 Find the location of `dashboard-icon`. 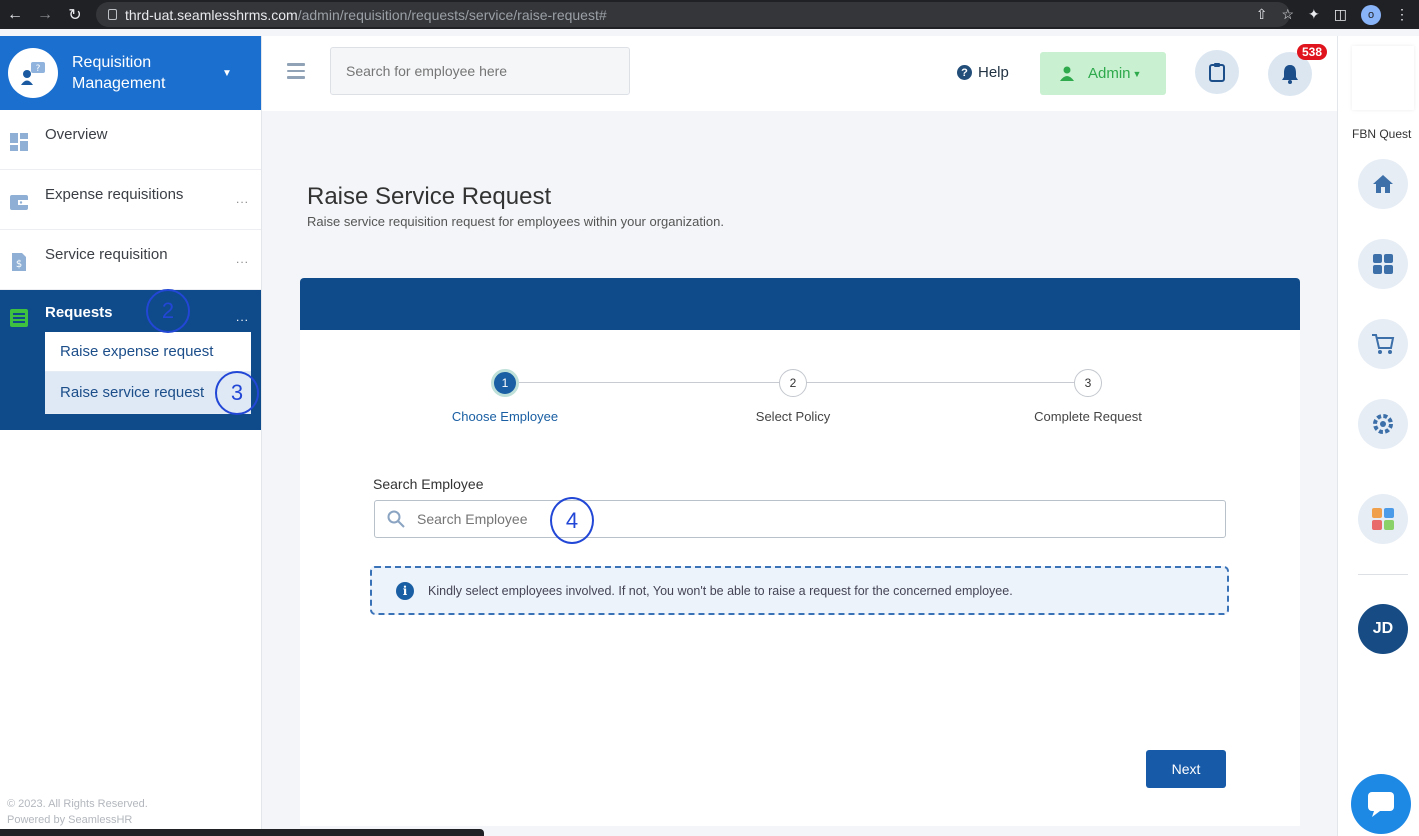

dashboard-icon is located at coordinates (19, 142).